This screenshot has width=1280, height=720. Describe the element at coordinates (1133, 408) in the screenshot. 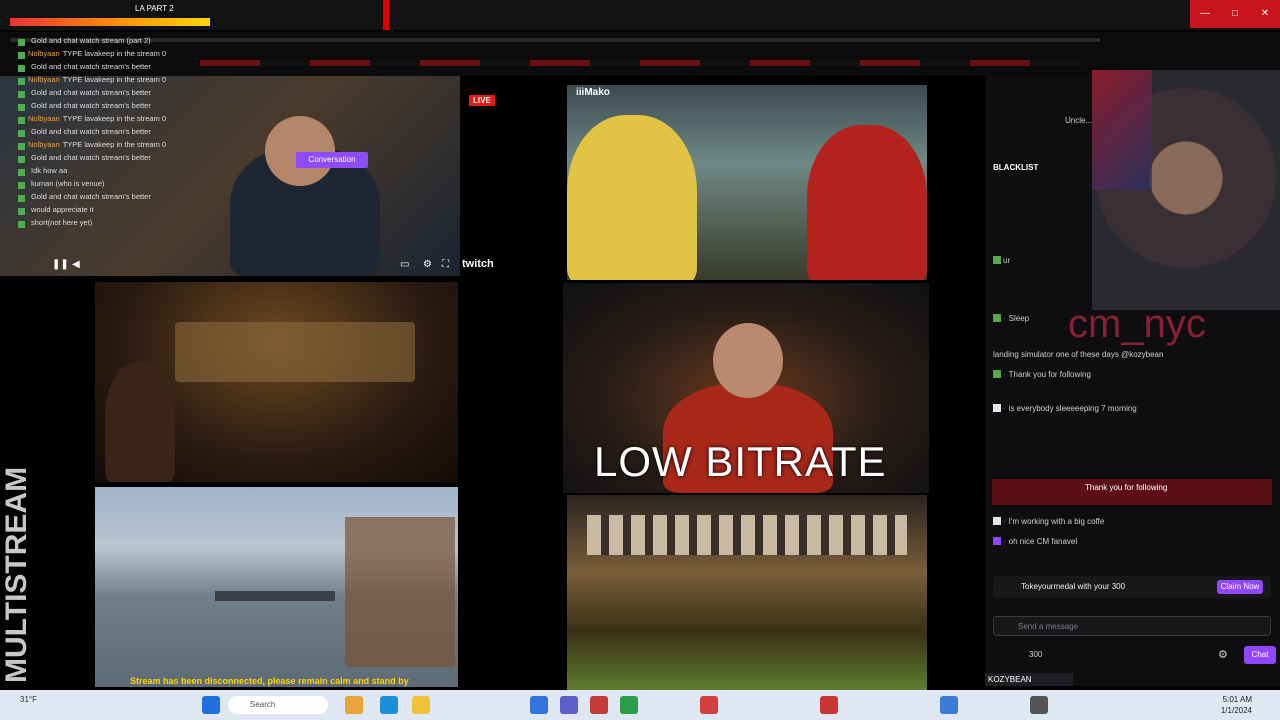

I see `chat-message: · is everybody sleeeeeping 7 morning` at that location.